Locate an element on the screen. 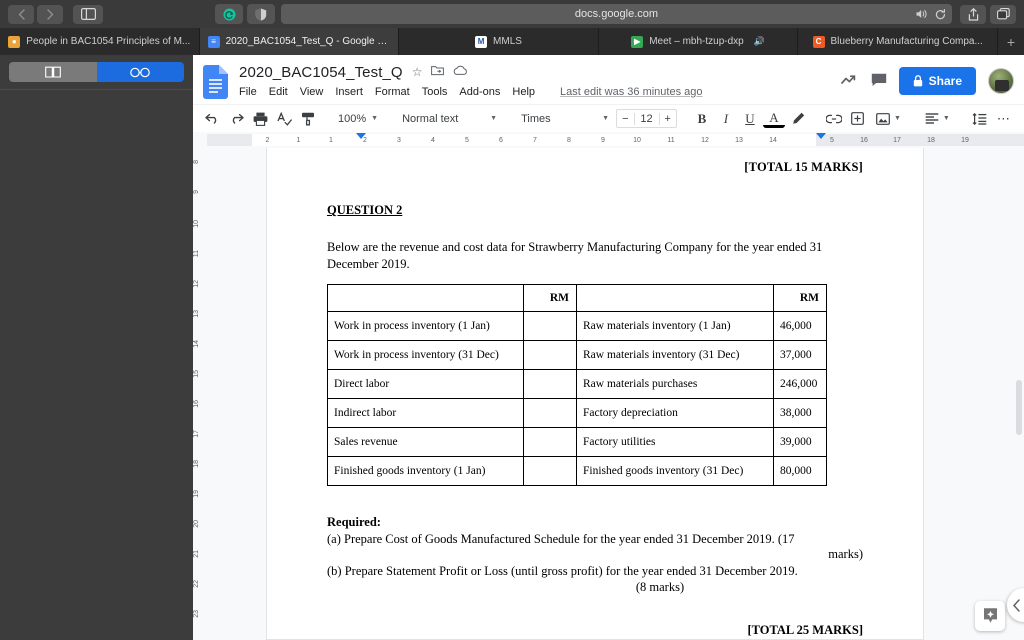 The height and width of the screenshot is (640, 1024). right-indent-marker is located at coordinates (821, 136).